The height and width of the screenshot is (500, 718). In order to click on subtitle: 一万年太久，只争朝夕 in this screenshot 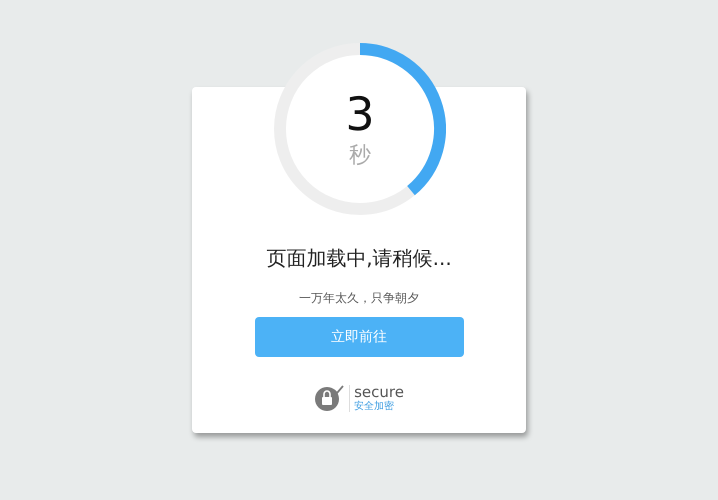, I will do `click(359, 298)`.